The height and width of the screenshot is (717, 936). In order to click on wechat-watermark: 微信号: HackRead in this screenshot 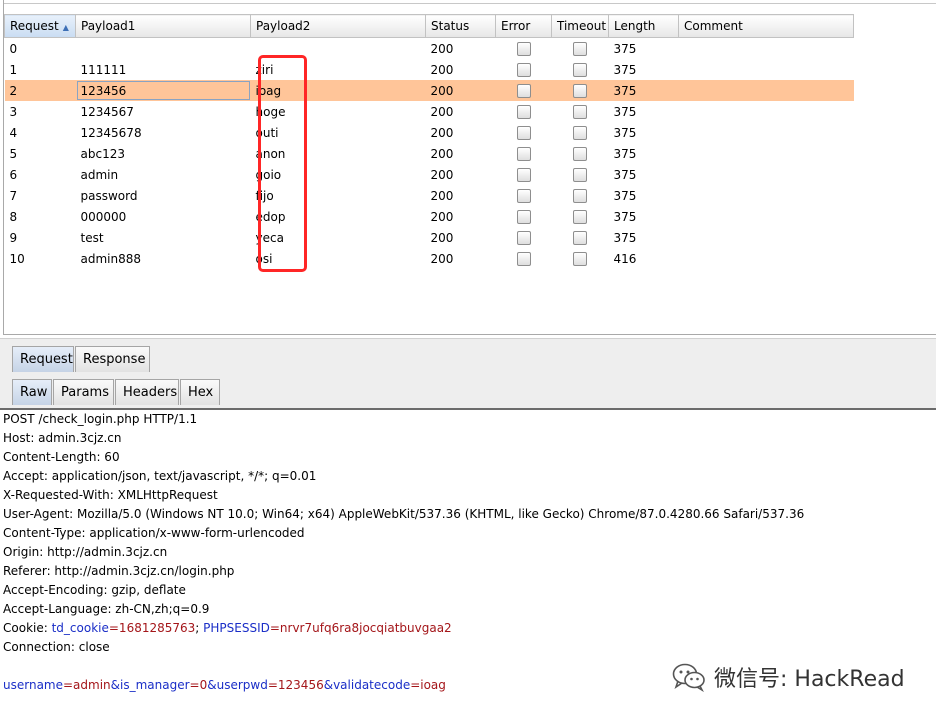, I will do `click(788, 677)`.